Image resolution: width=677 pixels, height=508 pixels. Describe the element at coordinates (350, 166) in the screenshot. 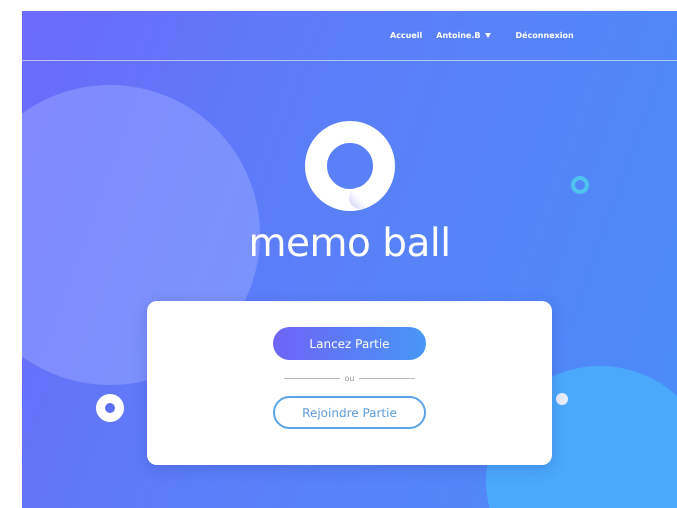

I see `logo-icon` at that location.